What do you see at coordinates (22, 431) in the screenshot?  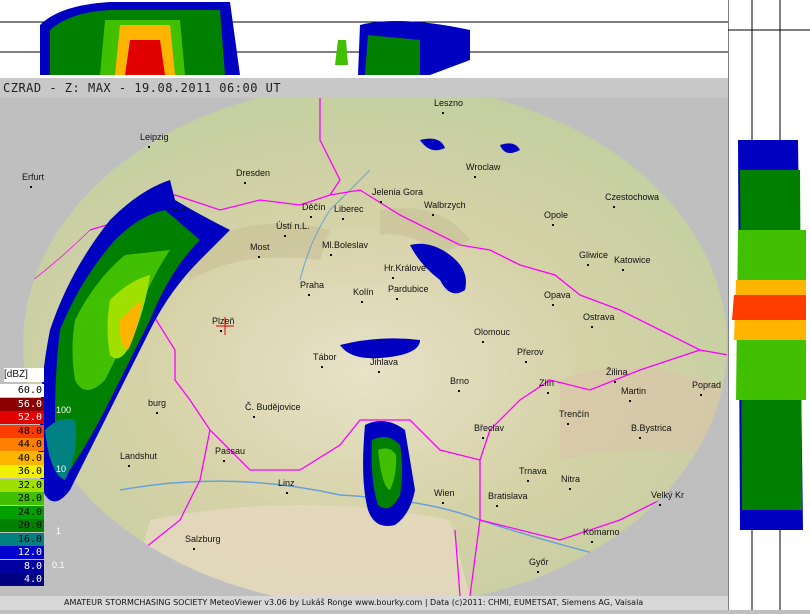 I see `legend-level: 48.0` at bounding box center [22, 431].